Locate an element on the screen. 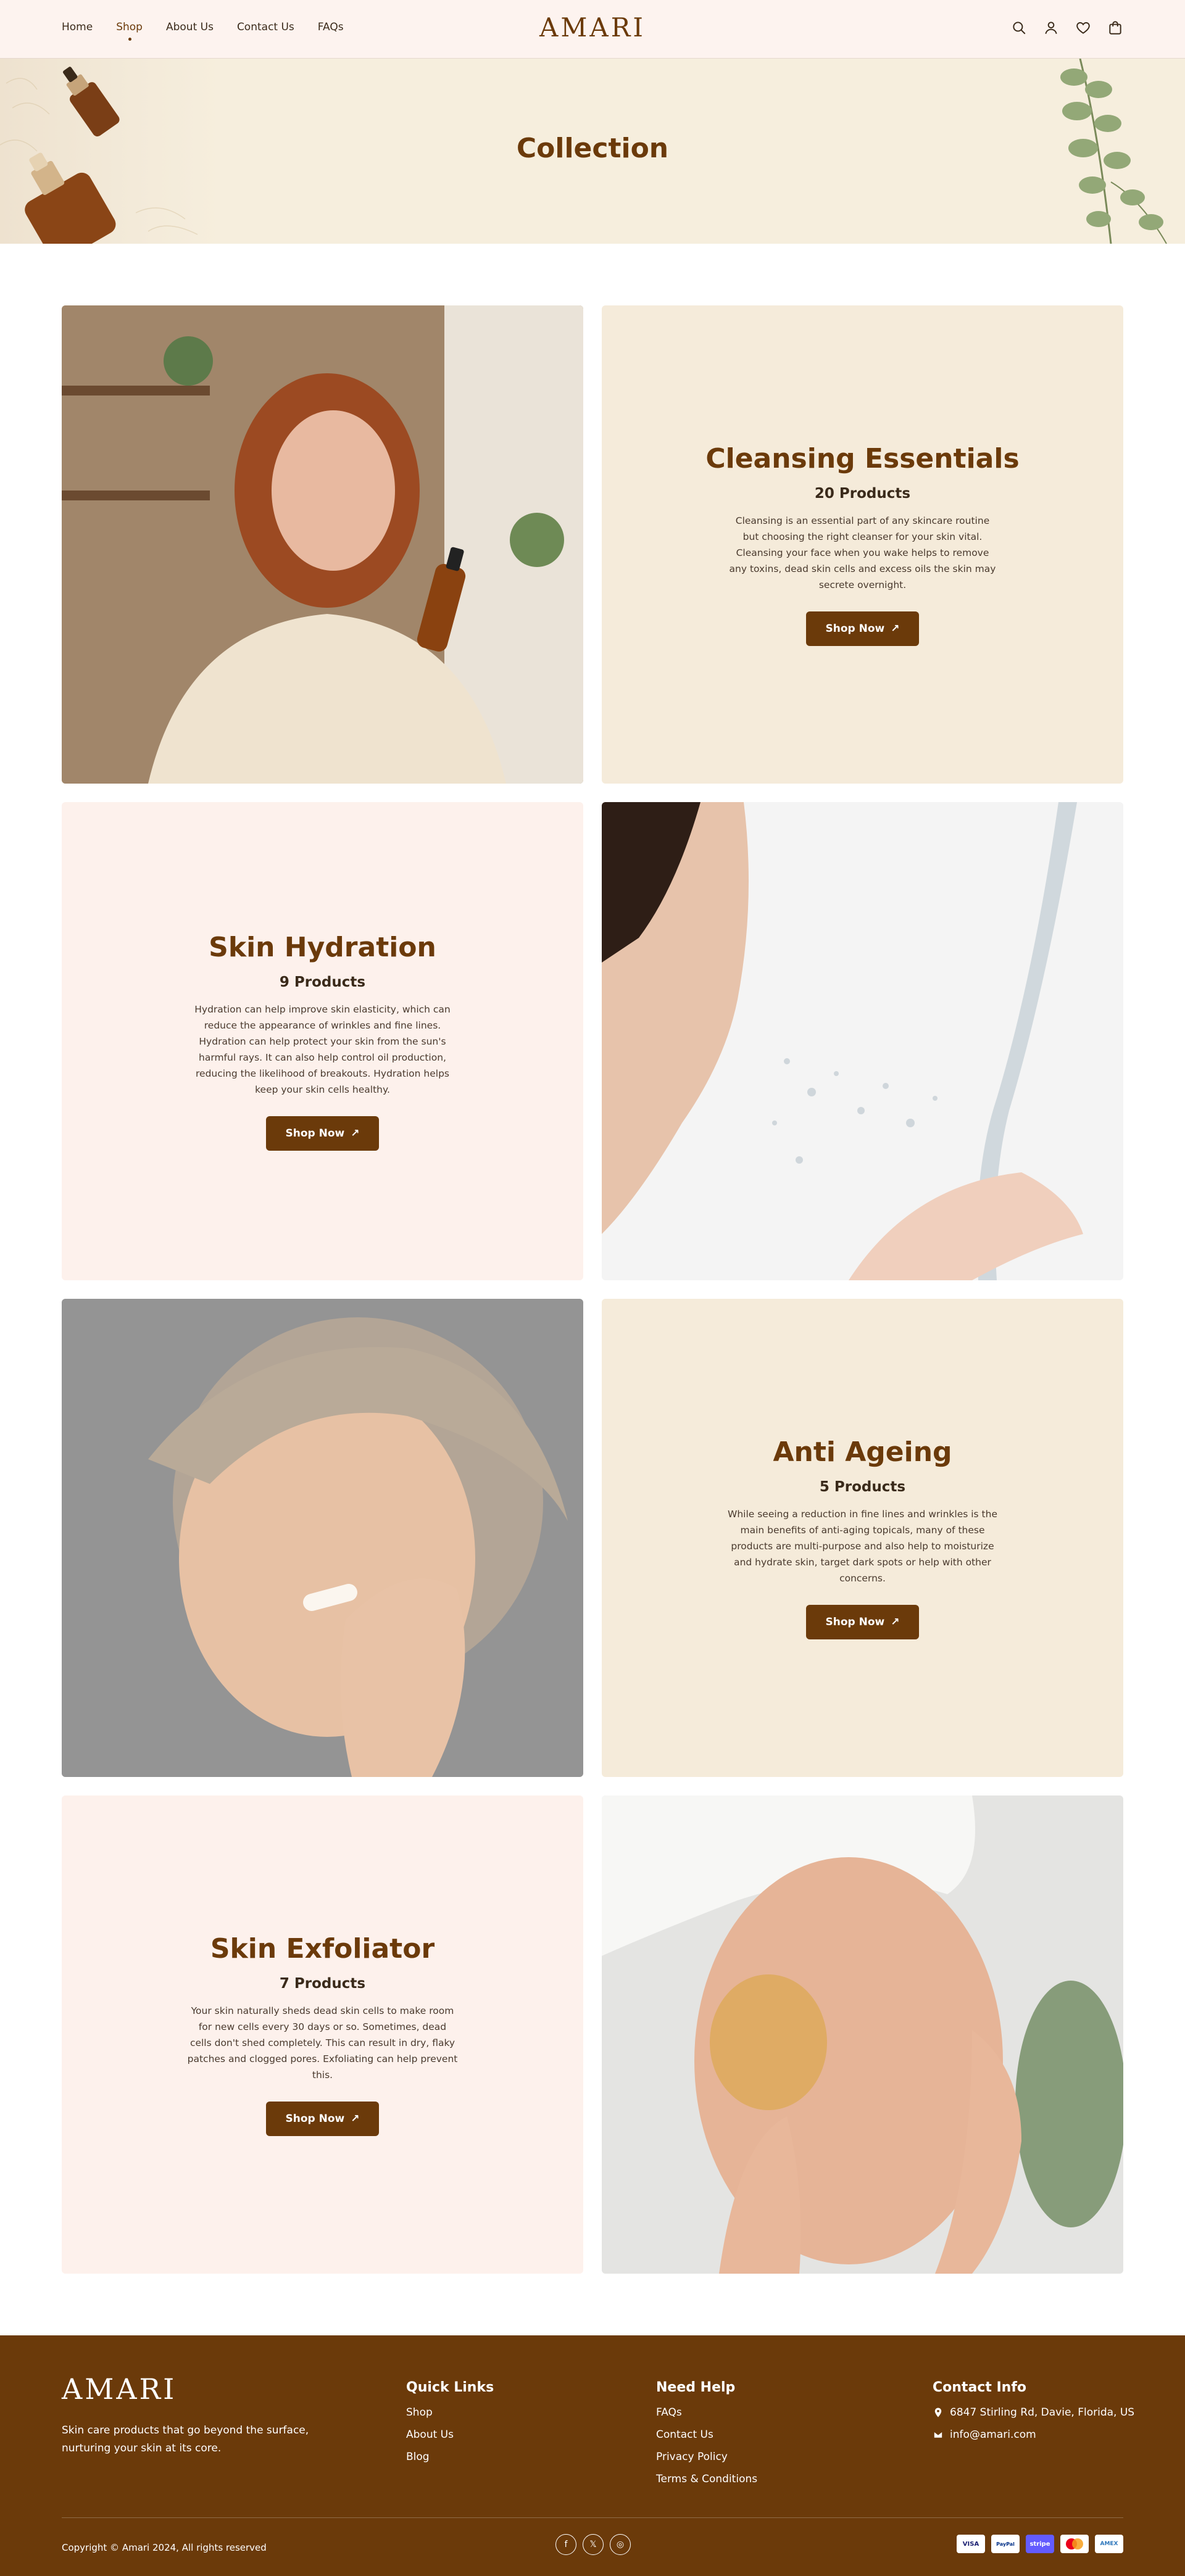 The width and height of the screenshot is (1185, 2576). contact-email: info@amari.com is located at coordinates (1033, 2435).